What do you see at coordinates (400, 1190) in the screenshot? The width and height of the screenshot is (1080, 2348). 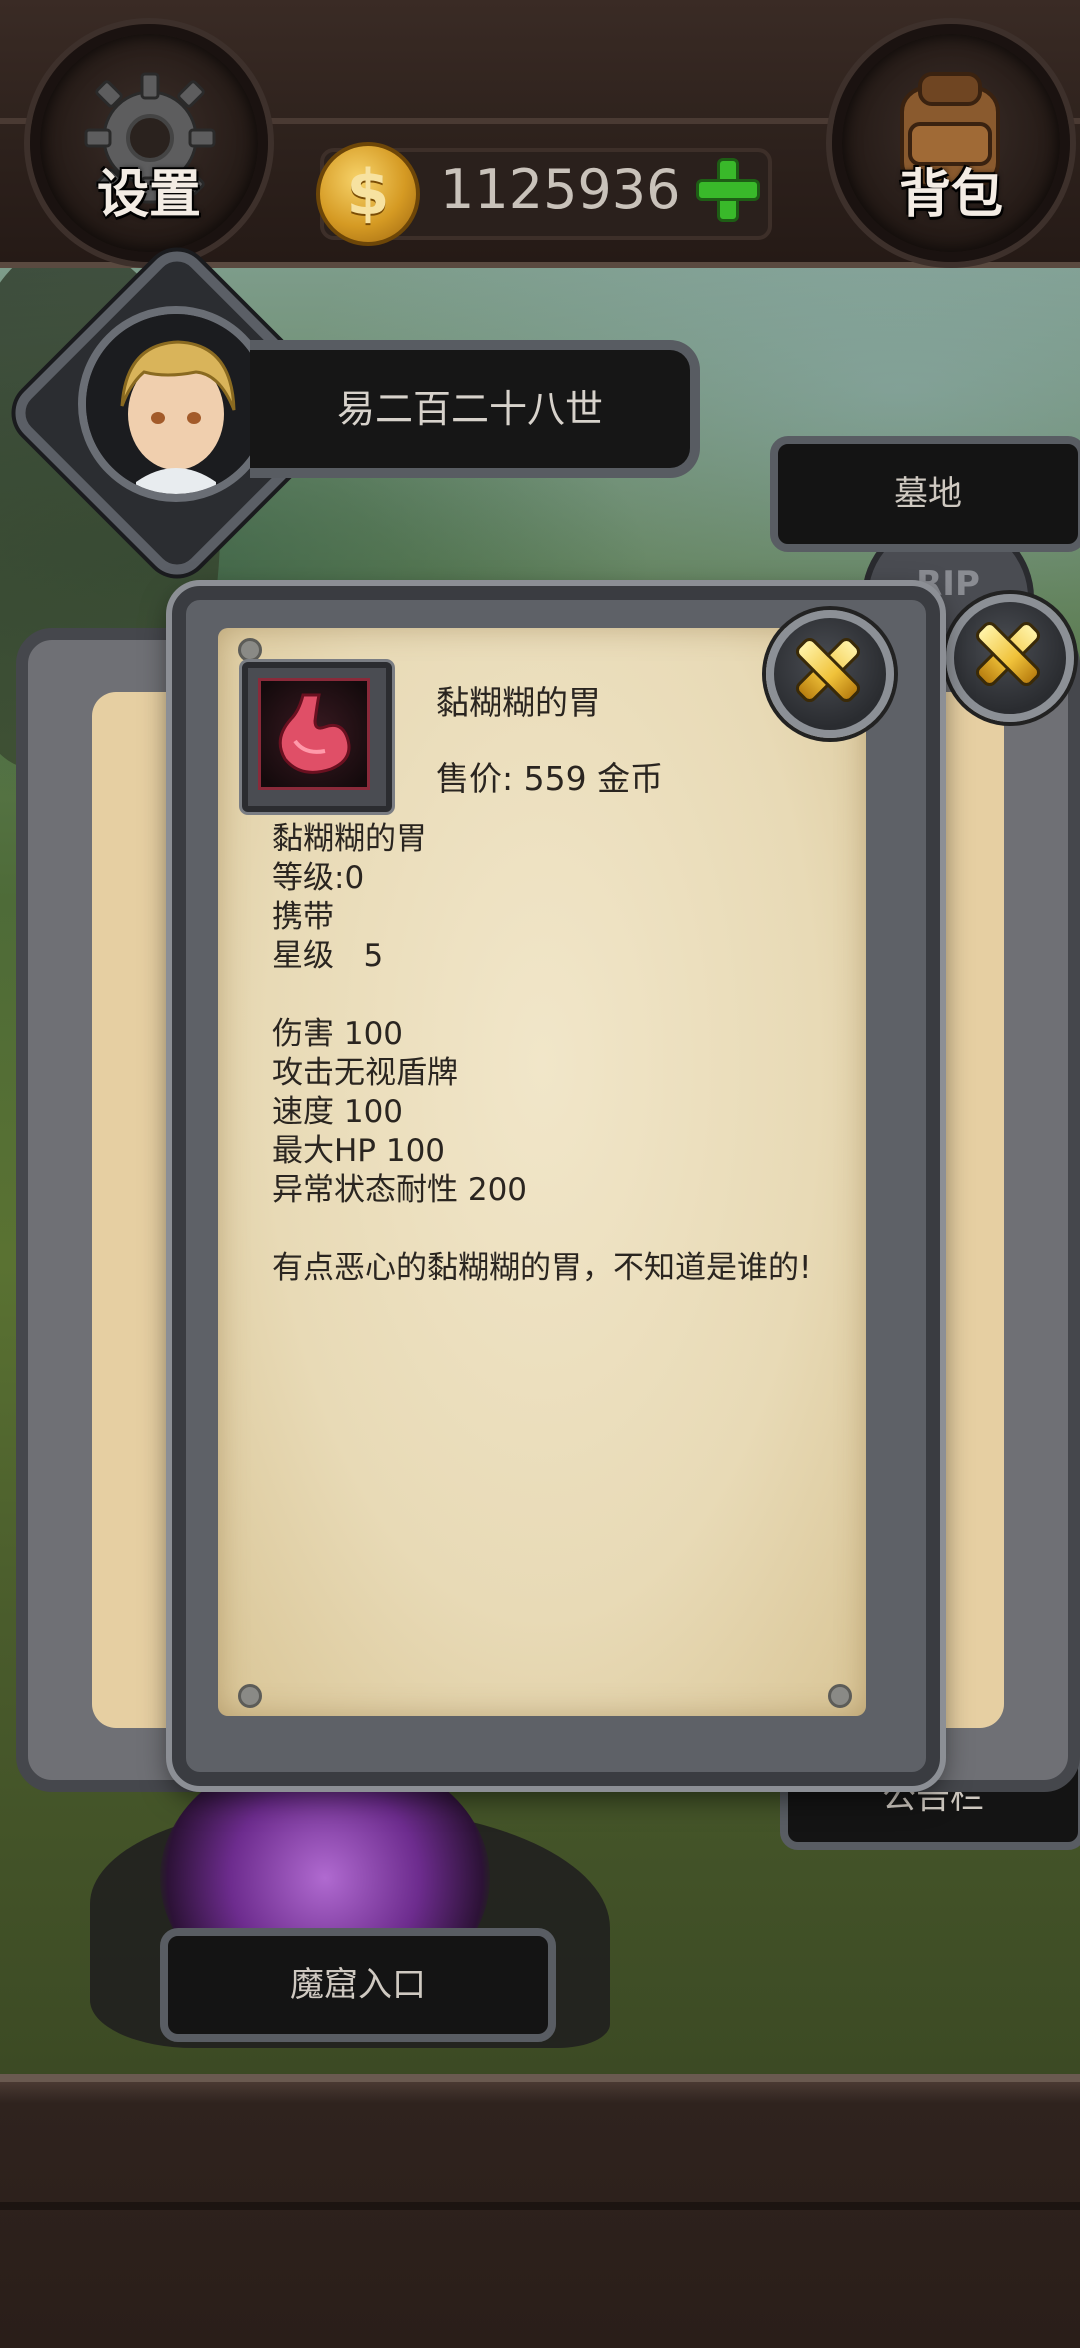 I see `stat-resist: 异常状态耐性 200` at bounding box center [400, 1190].